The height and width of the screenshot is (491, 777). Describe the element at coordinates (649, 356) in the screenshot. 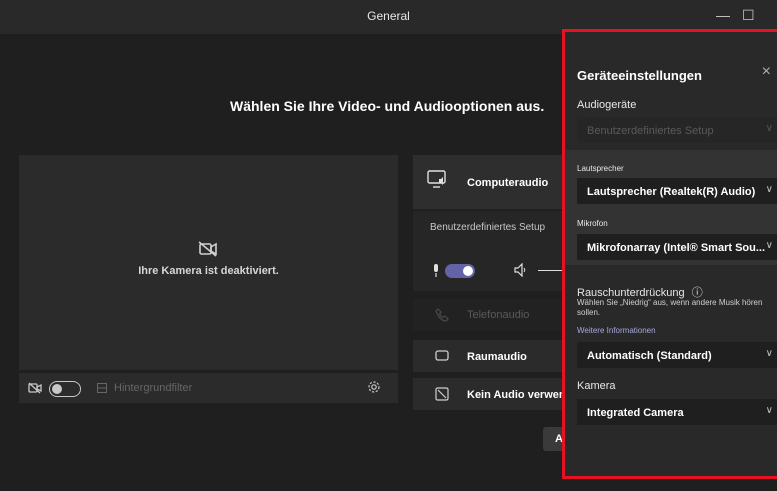

I see `noise-suppression-value: Automatisch (Standard)` at that location.